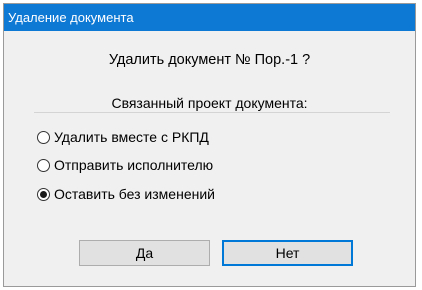 This screenshot has width=422, height=290. Describe the element at coordinates (287, 253) in the screenshot. I see `no-button: Нет` at that location.